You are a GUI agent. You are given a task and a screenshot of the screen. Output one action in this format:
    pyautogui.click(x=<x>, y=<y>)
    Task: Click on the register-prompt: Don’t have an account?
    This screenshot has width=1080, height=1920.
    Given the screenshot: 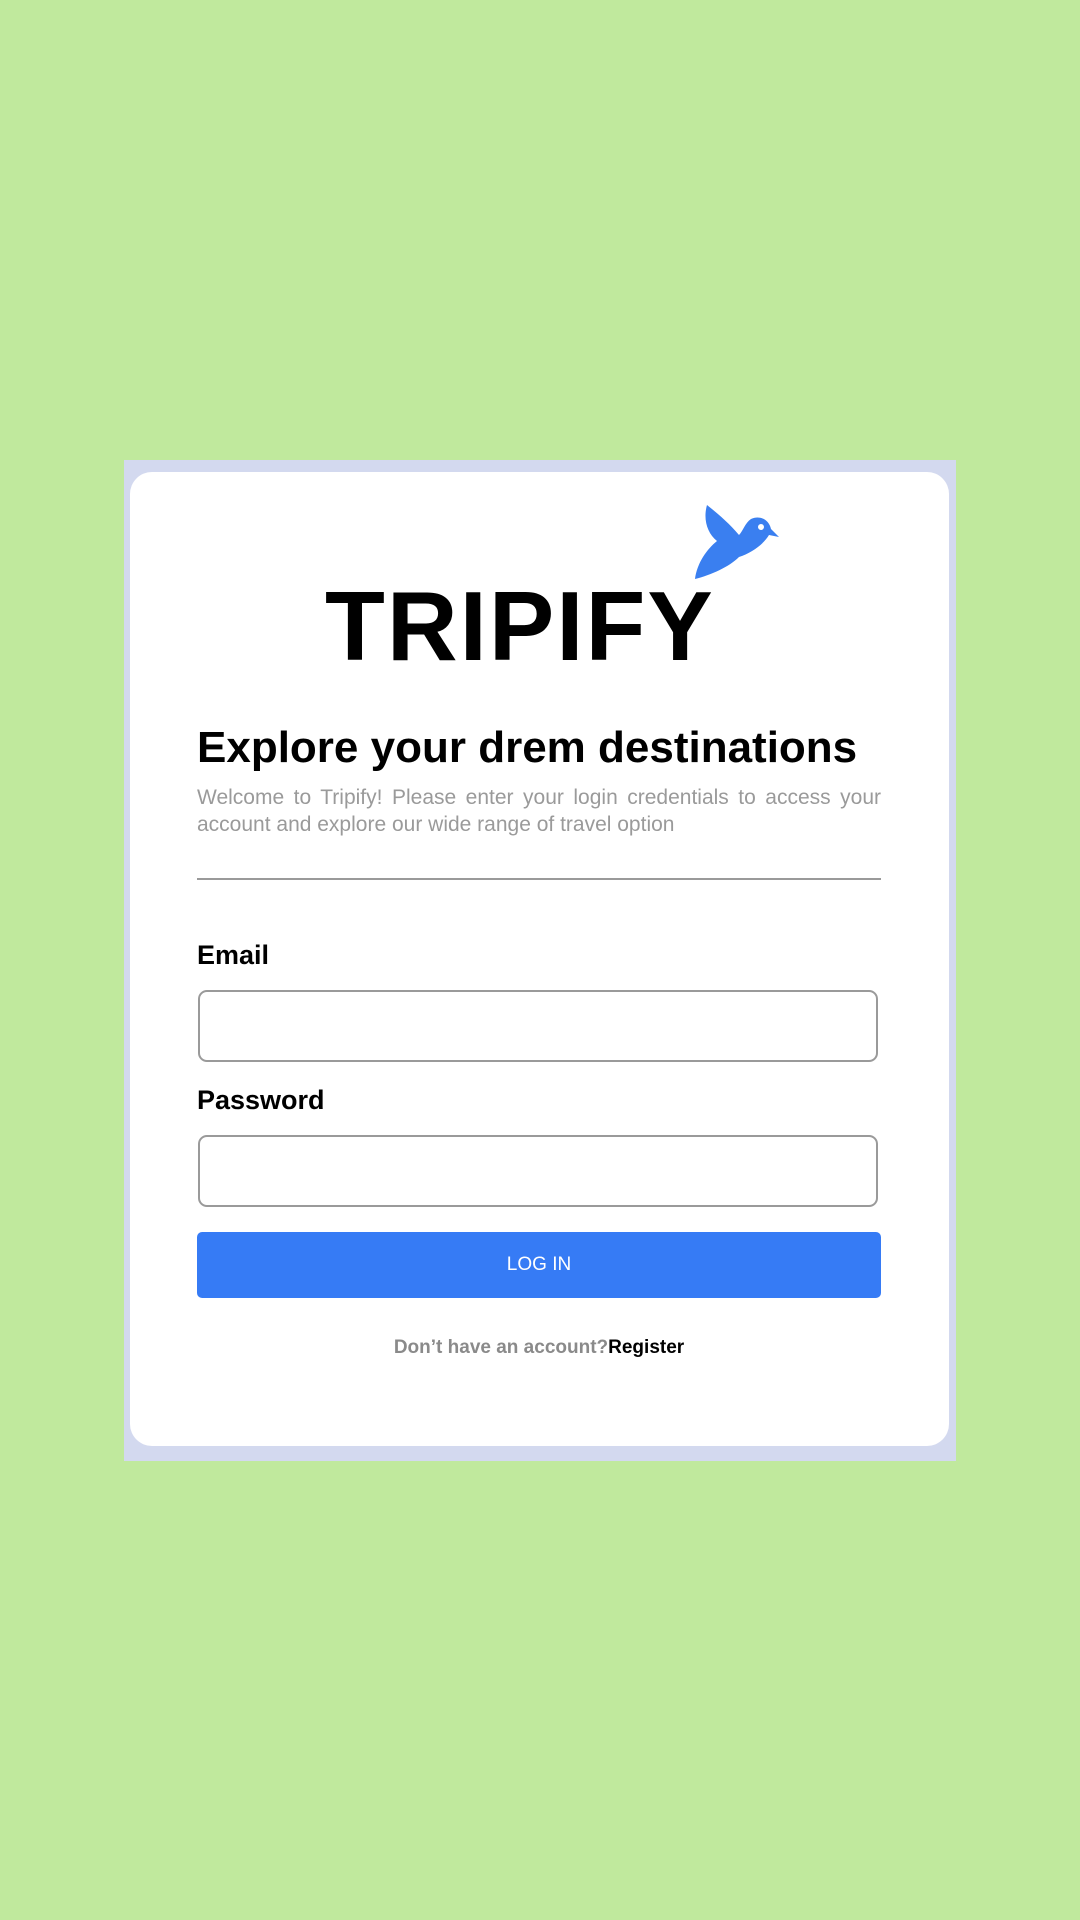 What is the action you would take?
    pyautogui.click(x=501, y=1347)
    